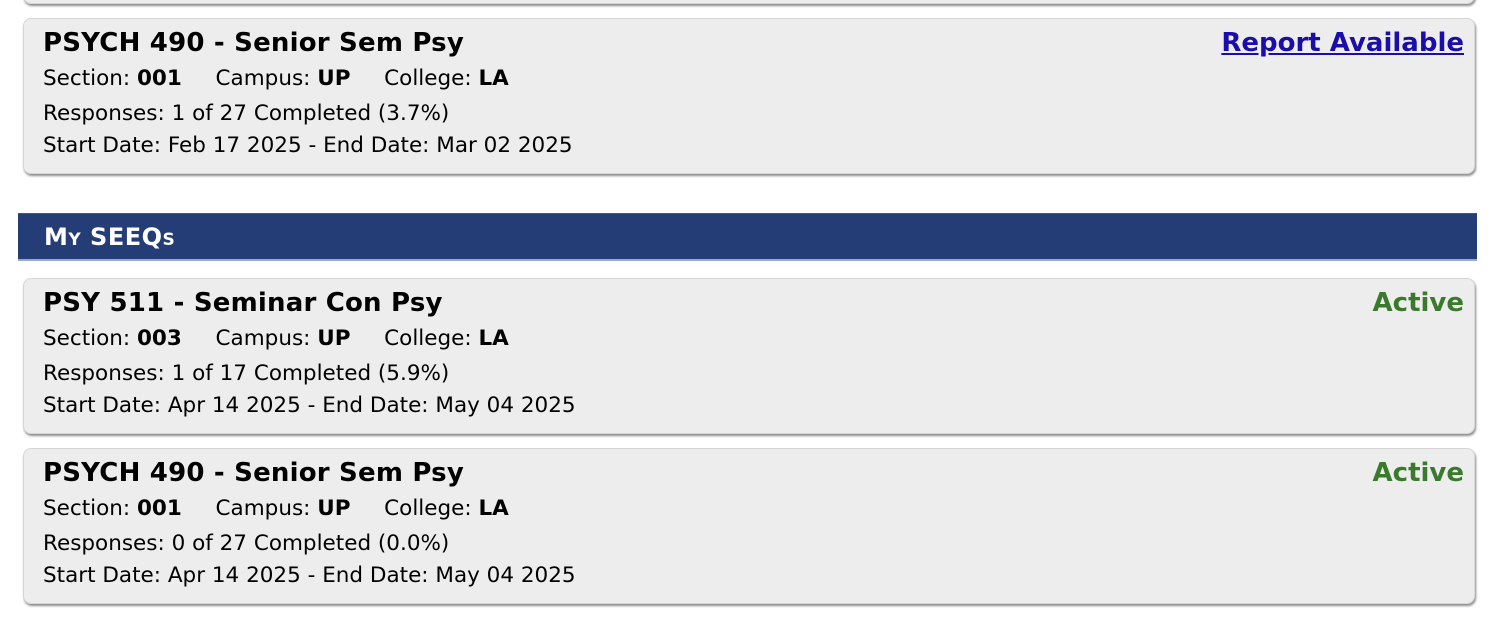 The image size is (1496, 640). Describe the element at coordinates (310, 373) in the screenshot. I see `responses-value: 1 of 17 Completed (5.9%)` at that location.